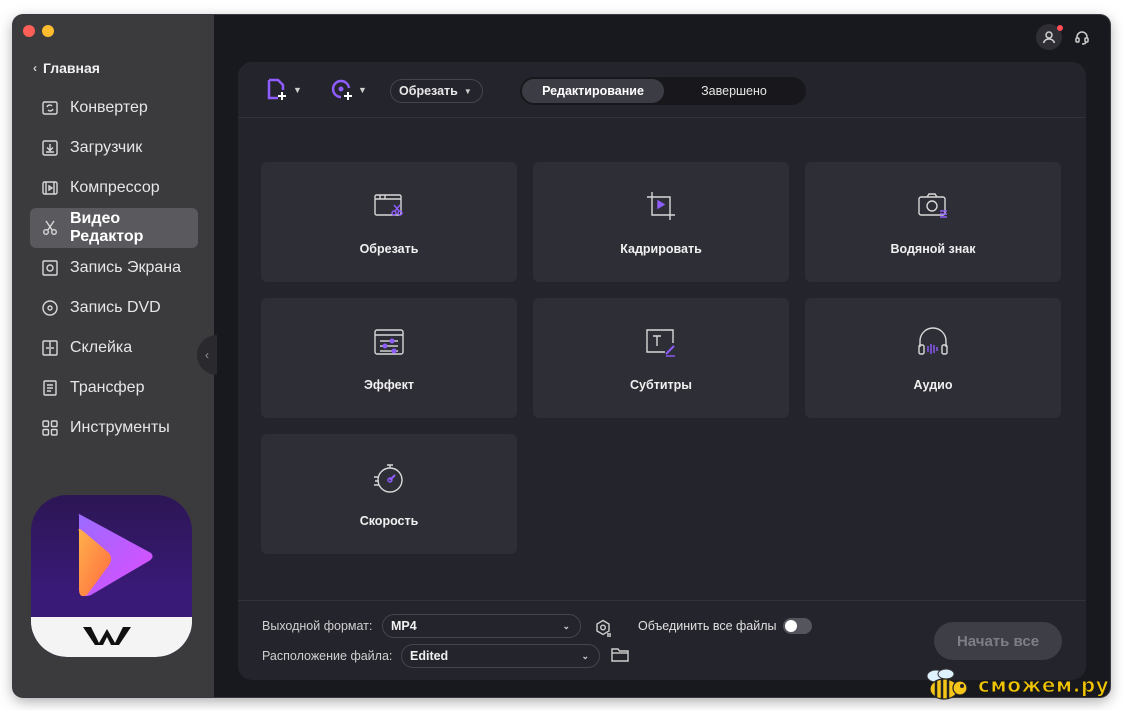  Describe the element at coordinates (428, 91) in the screenshot. I see `tool-dropdown-label: Обрезать` at that location.